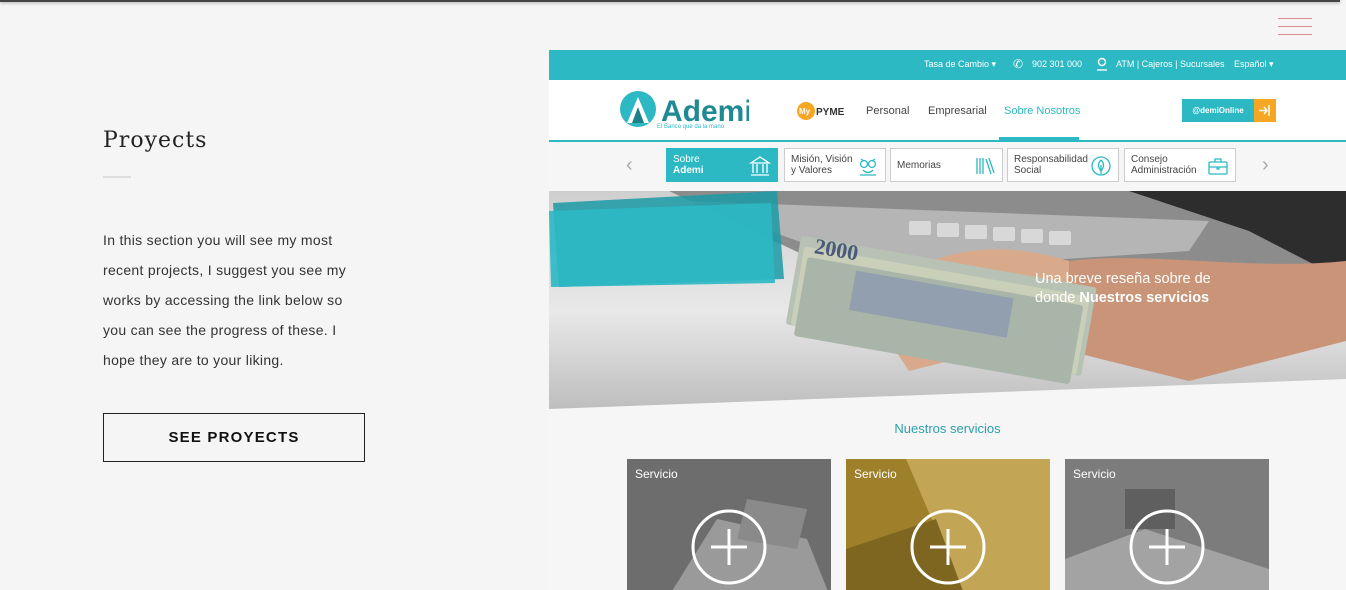 The width and height of the screenshot is (1346, 590). Describe the element at coordinates (1042, 111) in the screenshot. I see `nav-sobre-nosotros: Sobre Nosotros` at that location.